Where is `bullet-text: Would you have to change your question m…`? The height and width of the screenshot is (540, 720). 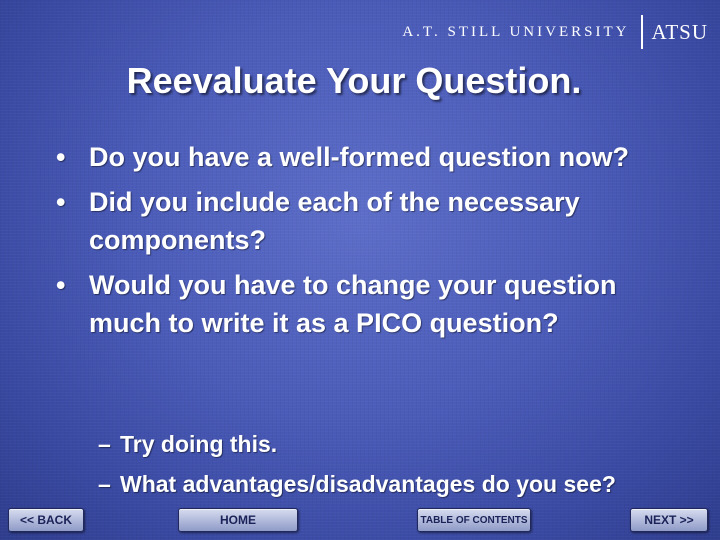
bullet-text: Would you have to change your question m… is located at coordinates (353, 304).